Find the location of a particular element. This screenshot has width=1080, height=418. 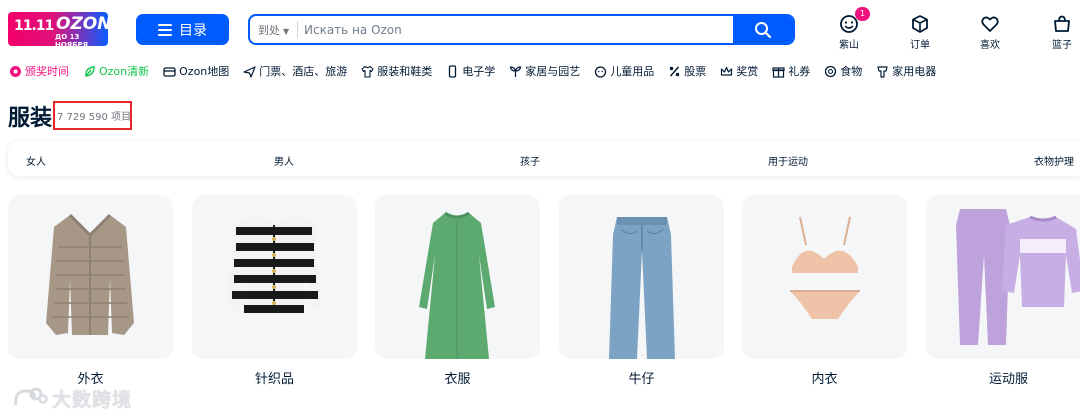

header-item-label: 喜欢 is located at coordinates (990, 45).